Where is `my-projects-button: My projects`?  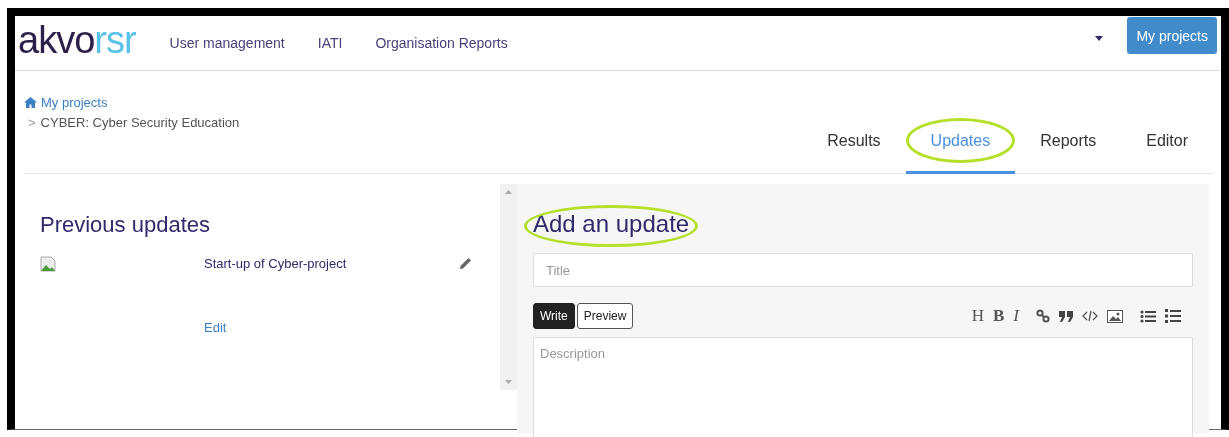 my-projects-button: My projects is located at coordinates (1172, 35).